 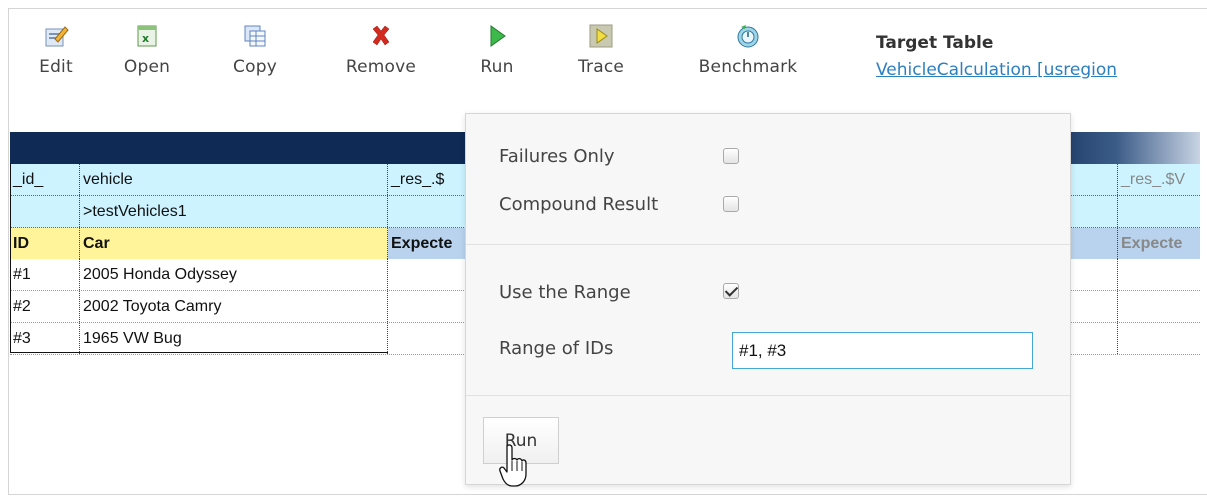 I want to click on trace-label: Trace, so click(x=601, y=67).